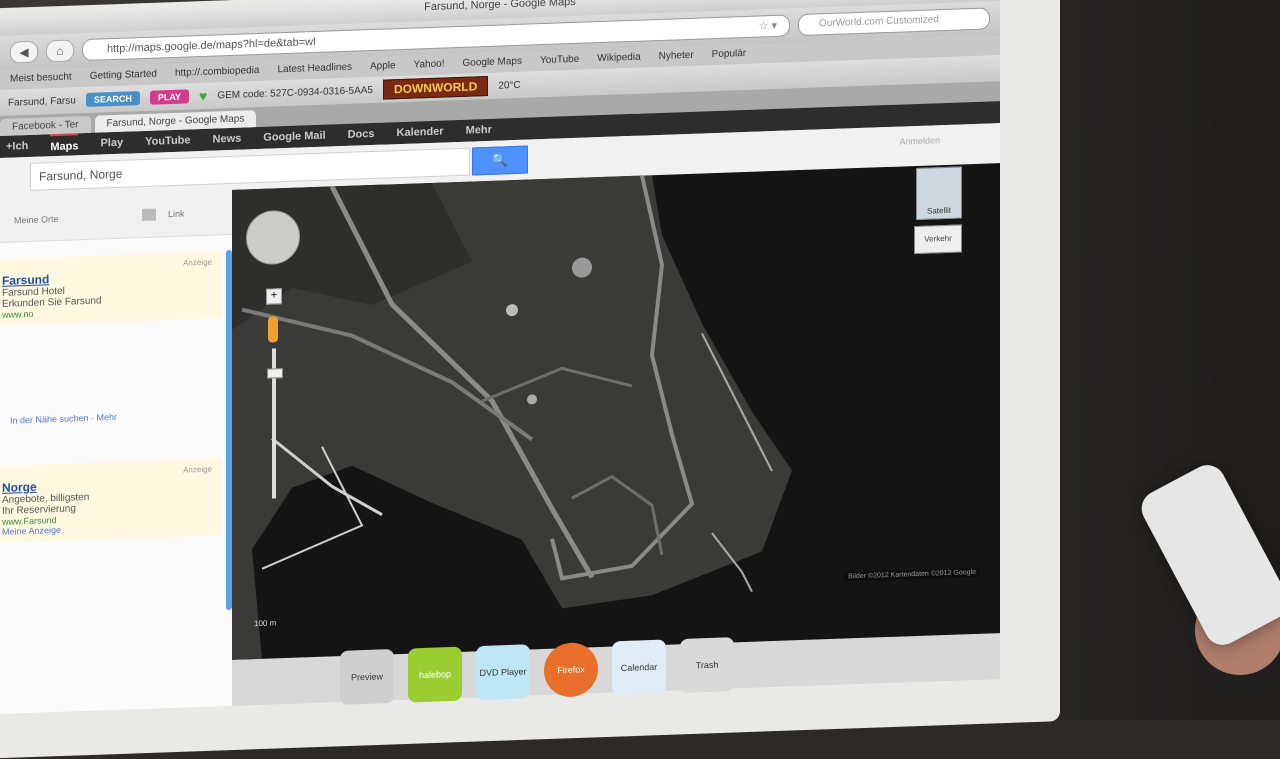 The width and height of the screenshot is (1280, 759). Describe the element at coordinates (429, 64) in the screenshot. I see `bookmark: Yahoo!` at that location.